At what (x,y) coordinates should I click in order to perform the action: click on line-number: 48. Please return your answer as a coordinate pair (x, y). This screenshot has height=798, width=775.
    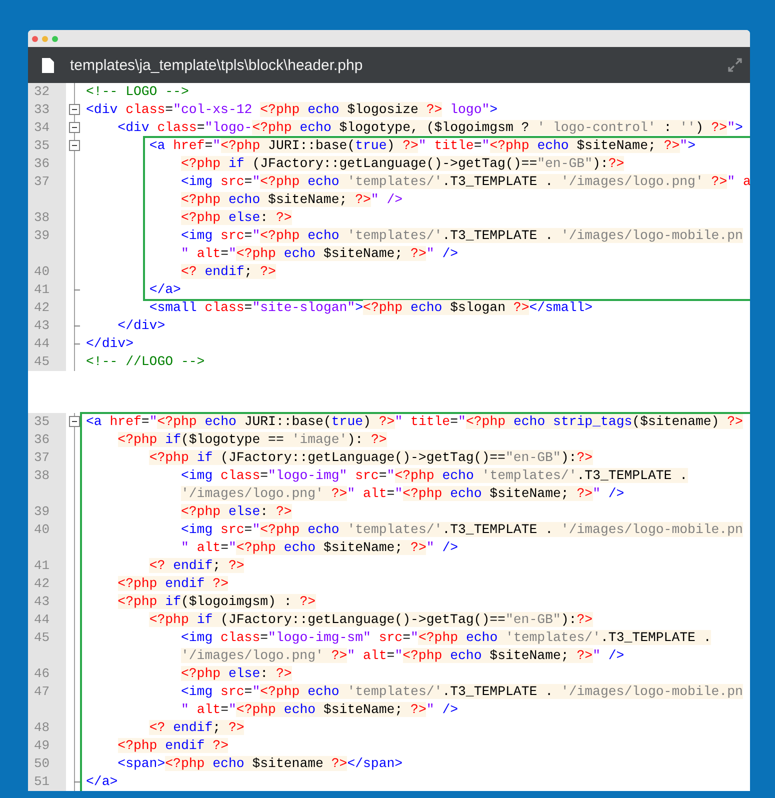
    Looking at the image, I should click on (47, 728).